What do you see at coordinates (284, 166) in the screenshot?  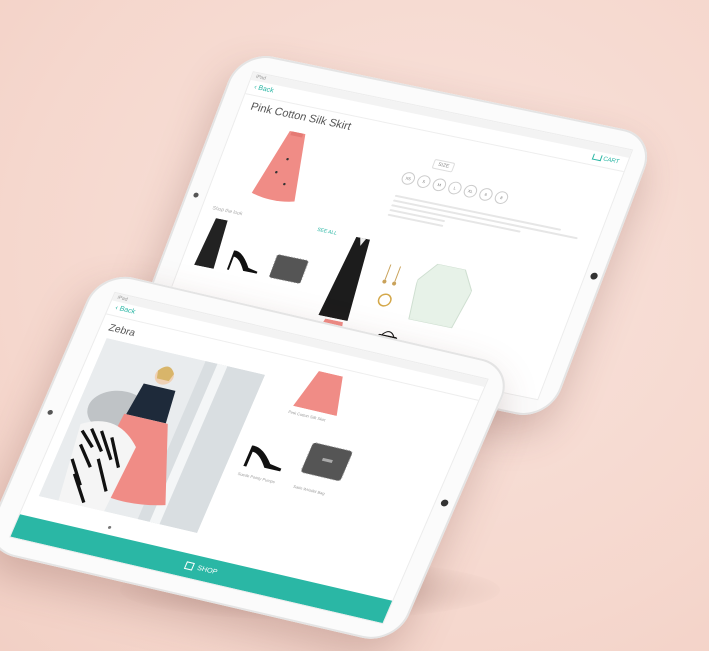 I see `skirt-image` at bounding box center [284, 166].